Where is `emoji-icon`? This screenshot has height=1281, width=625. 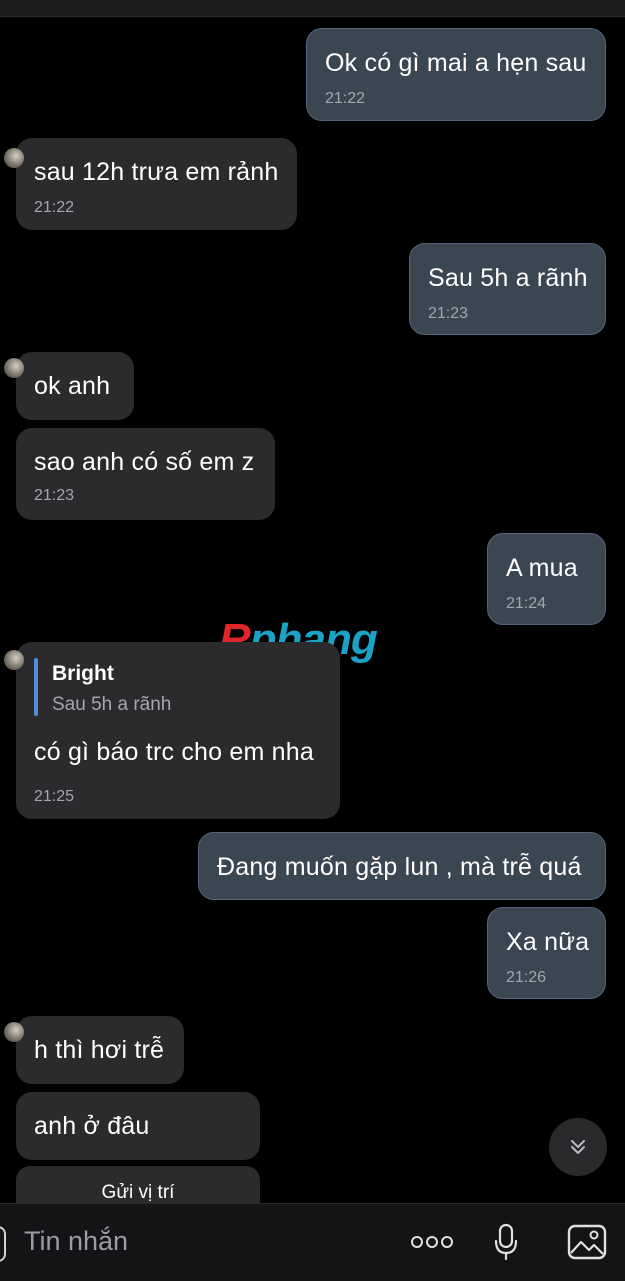 emoji-icon is located at coordinates (3, 1244).